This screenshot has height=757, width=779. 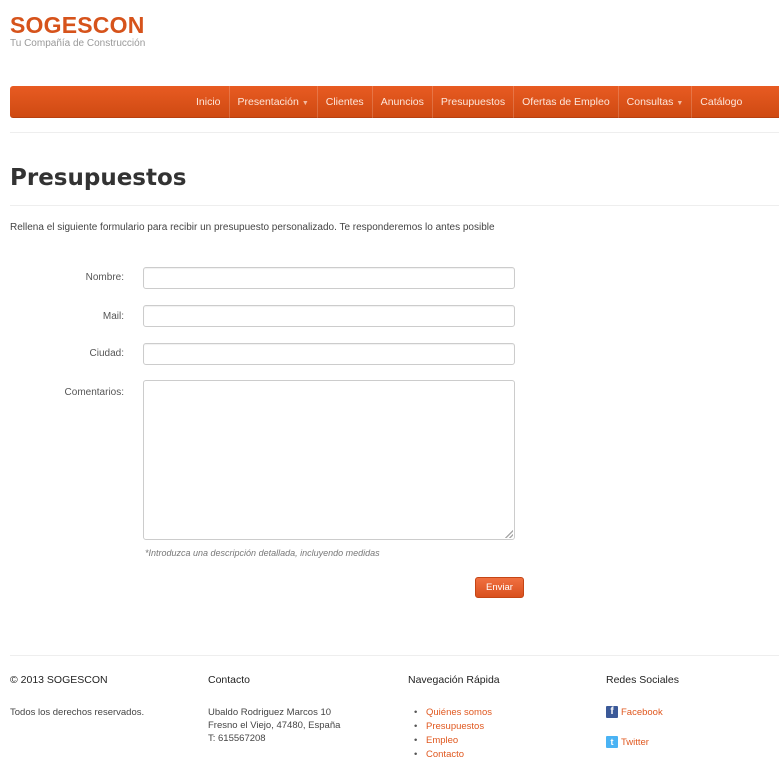 What do you see at coordinates (454, 752) in the screenshot?
I see `quicknav-link-contacto: Contacto` at bounding box center [454, 752].